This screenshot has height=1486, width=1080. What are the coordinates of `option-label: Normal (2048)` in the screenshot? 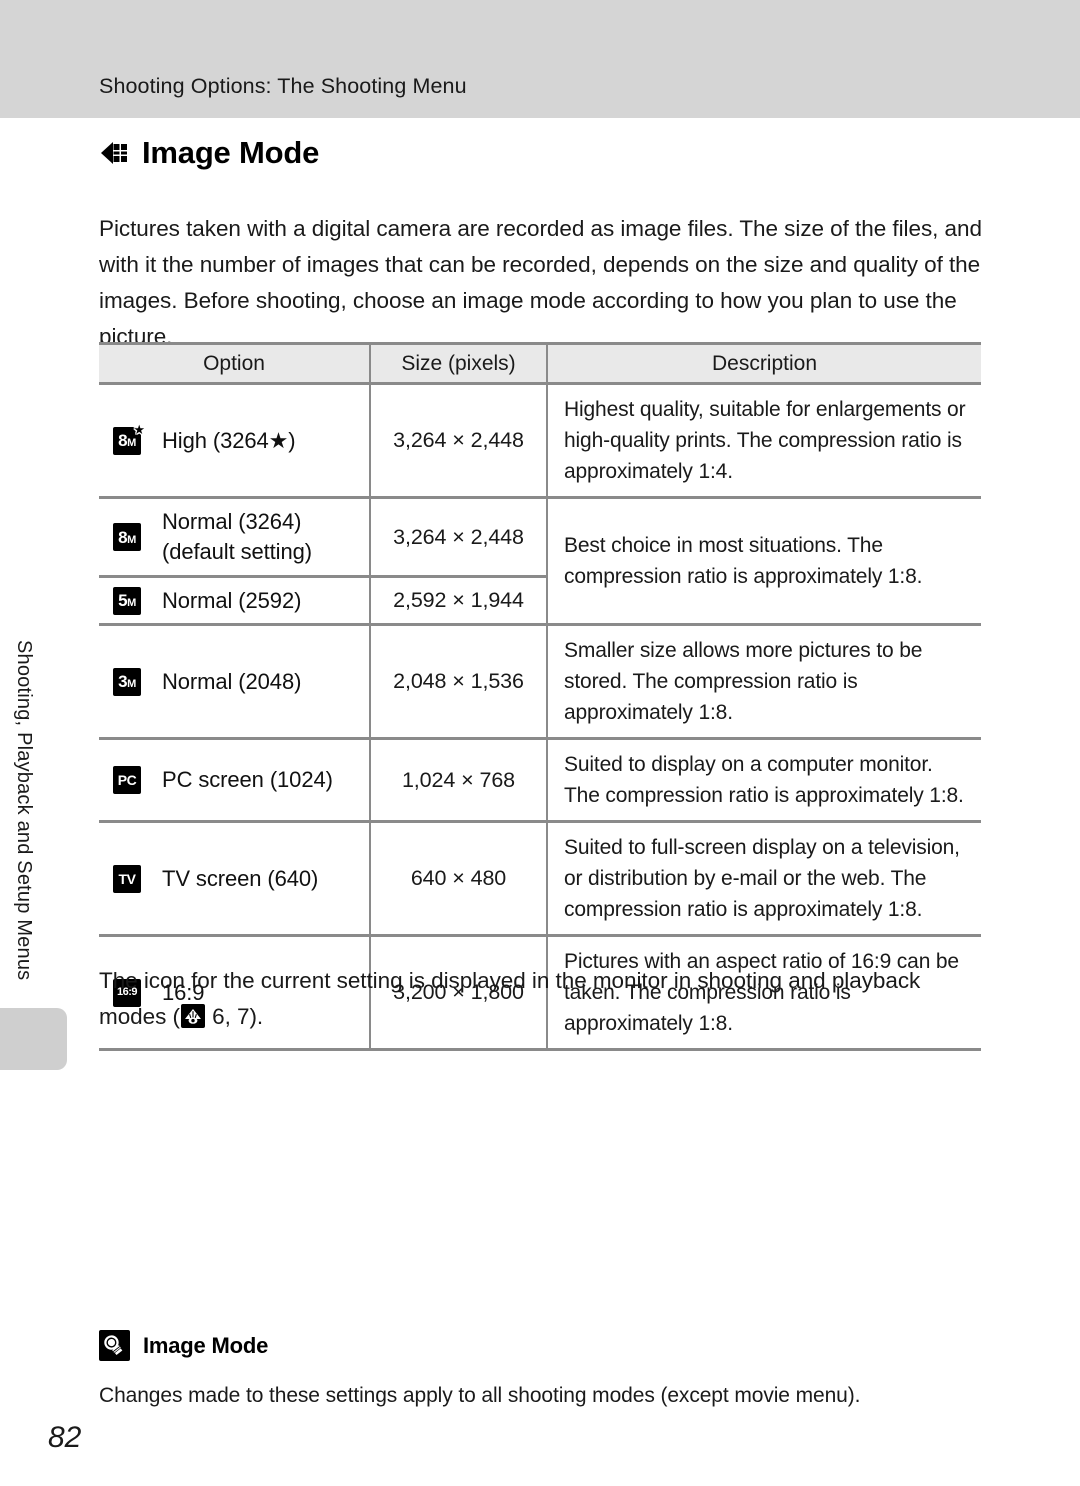 It's located at (232, 681).